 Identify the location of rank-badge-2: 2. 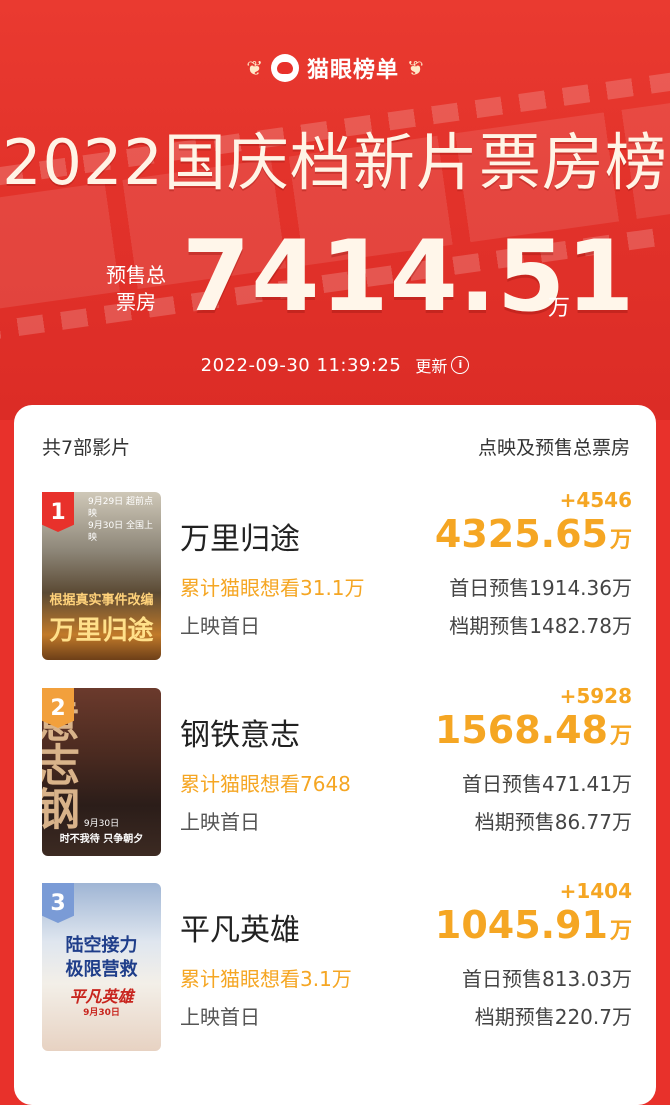
(58, 708).